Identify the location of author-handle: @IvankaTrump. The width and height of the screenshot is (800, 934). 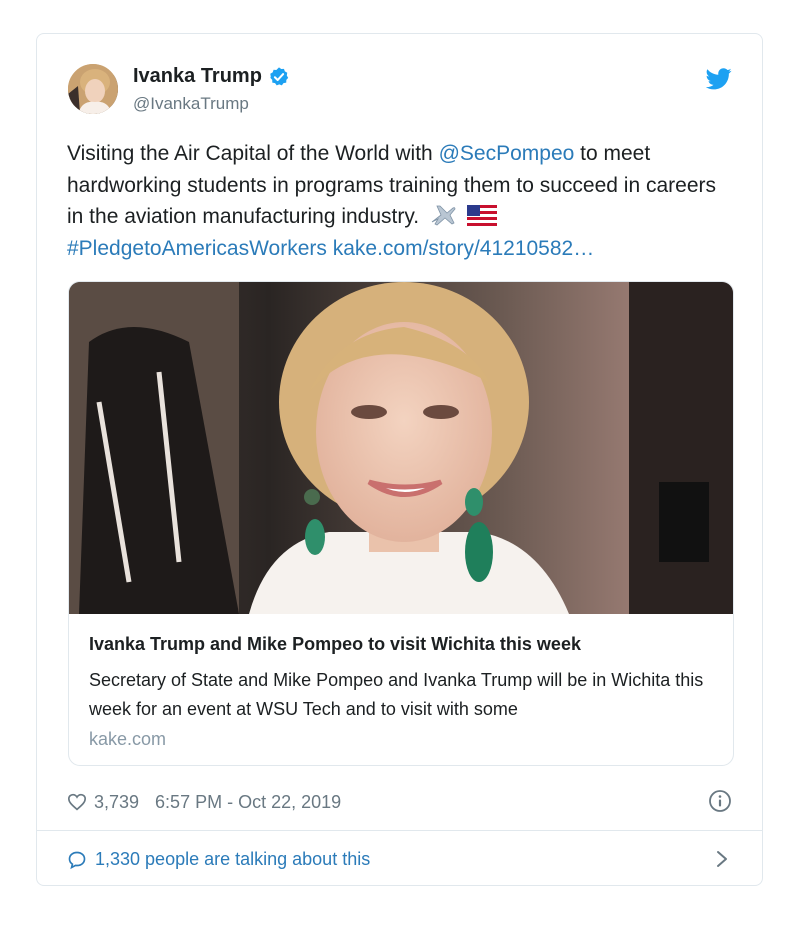
(191, 104).